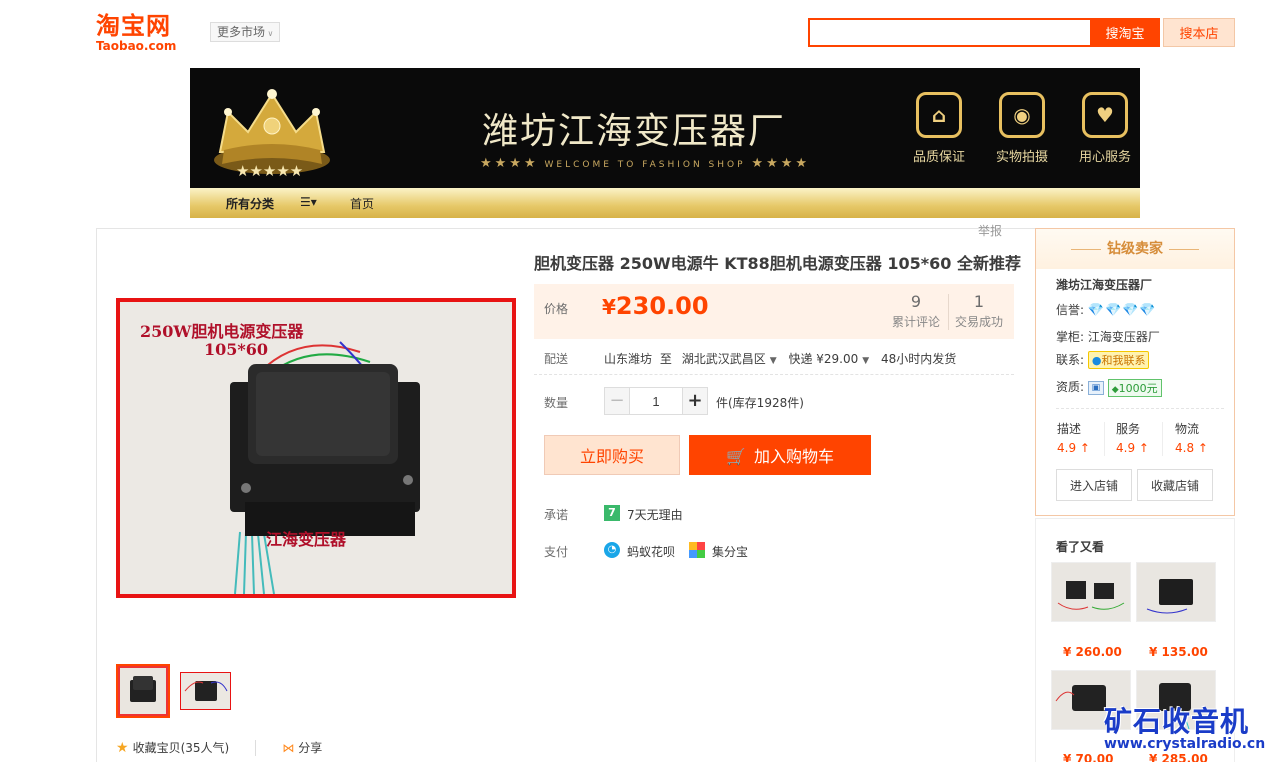 The image size is (1274, 762). What do you see at coordinates (697, 550) in the screenshot?
I see `jifenbao-icon` at bounding box center [697, 550].